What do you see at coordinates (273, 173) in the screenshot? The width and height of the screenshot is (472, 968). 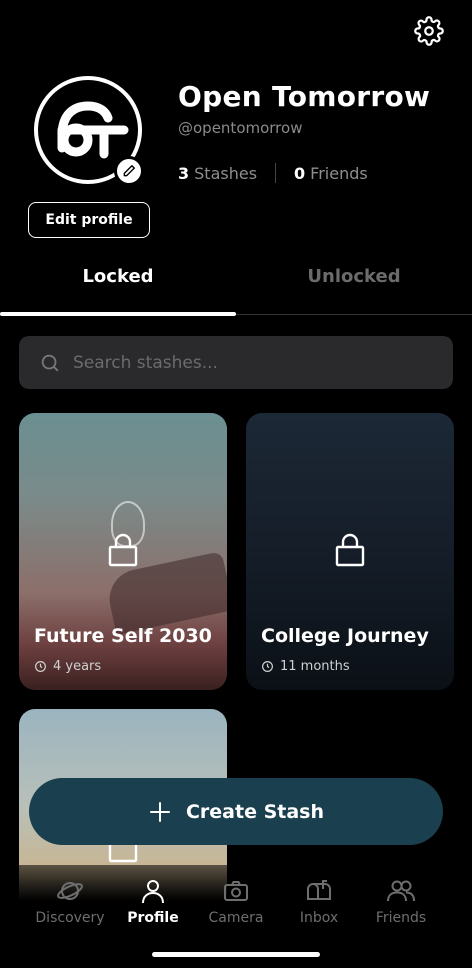 I see `profile-stats: 3 Stashes 0 Friends` at bounding box center [273, 173].